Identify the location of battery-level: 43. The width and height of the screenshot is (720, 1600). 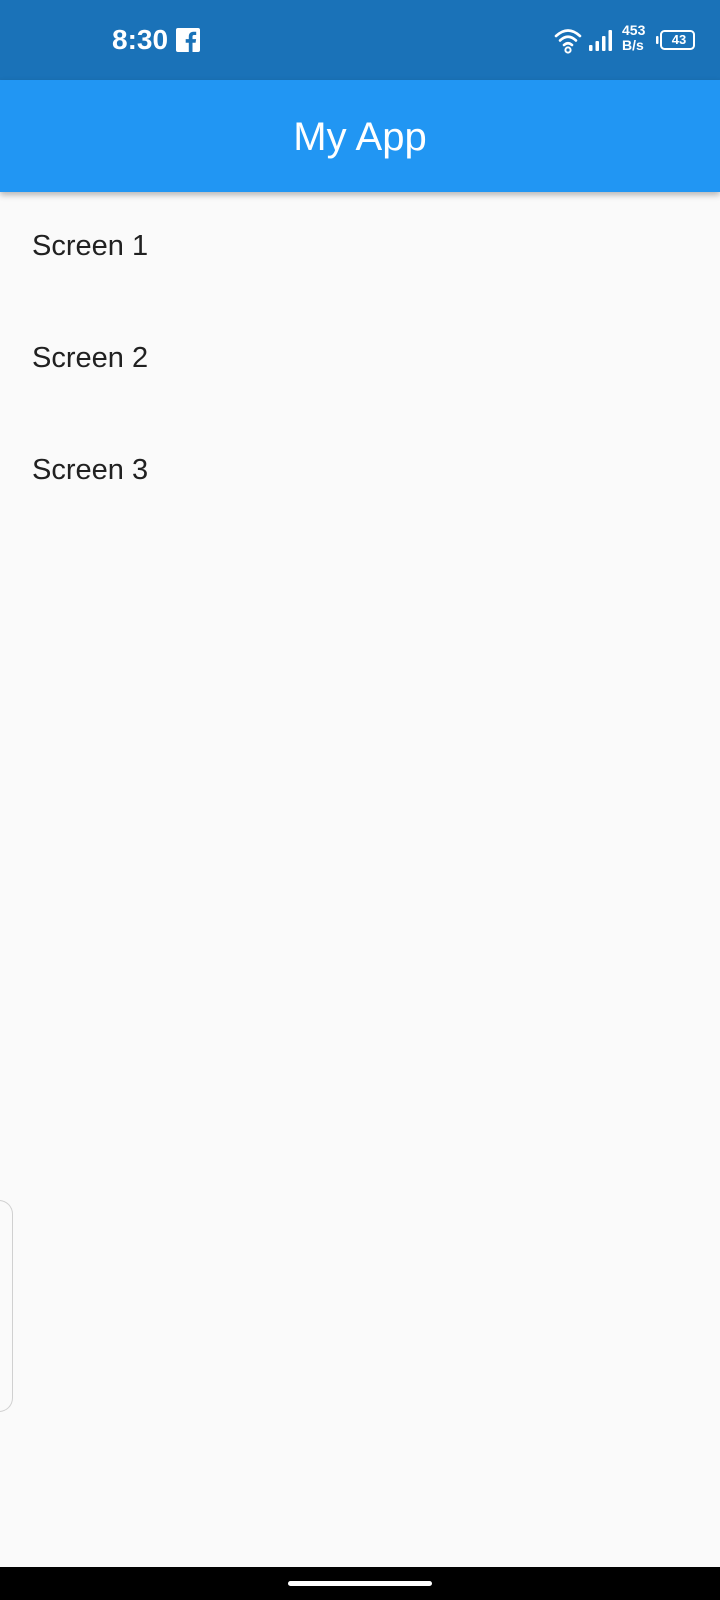
(679, 39).